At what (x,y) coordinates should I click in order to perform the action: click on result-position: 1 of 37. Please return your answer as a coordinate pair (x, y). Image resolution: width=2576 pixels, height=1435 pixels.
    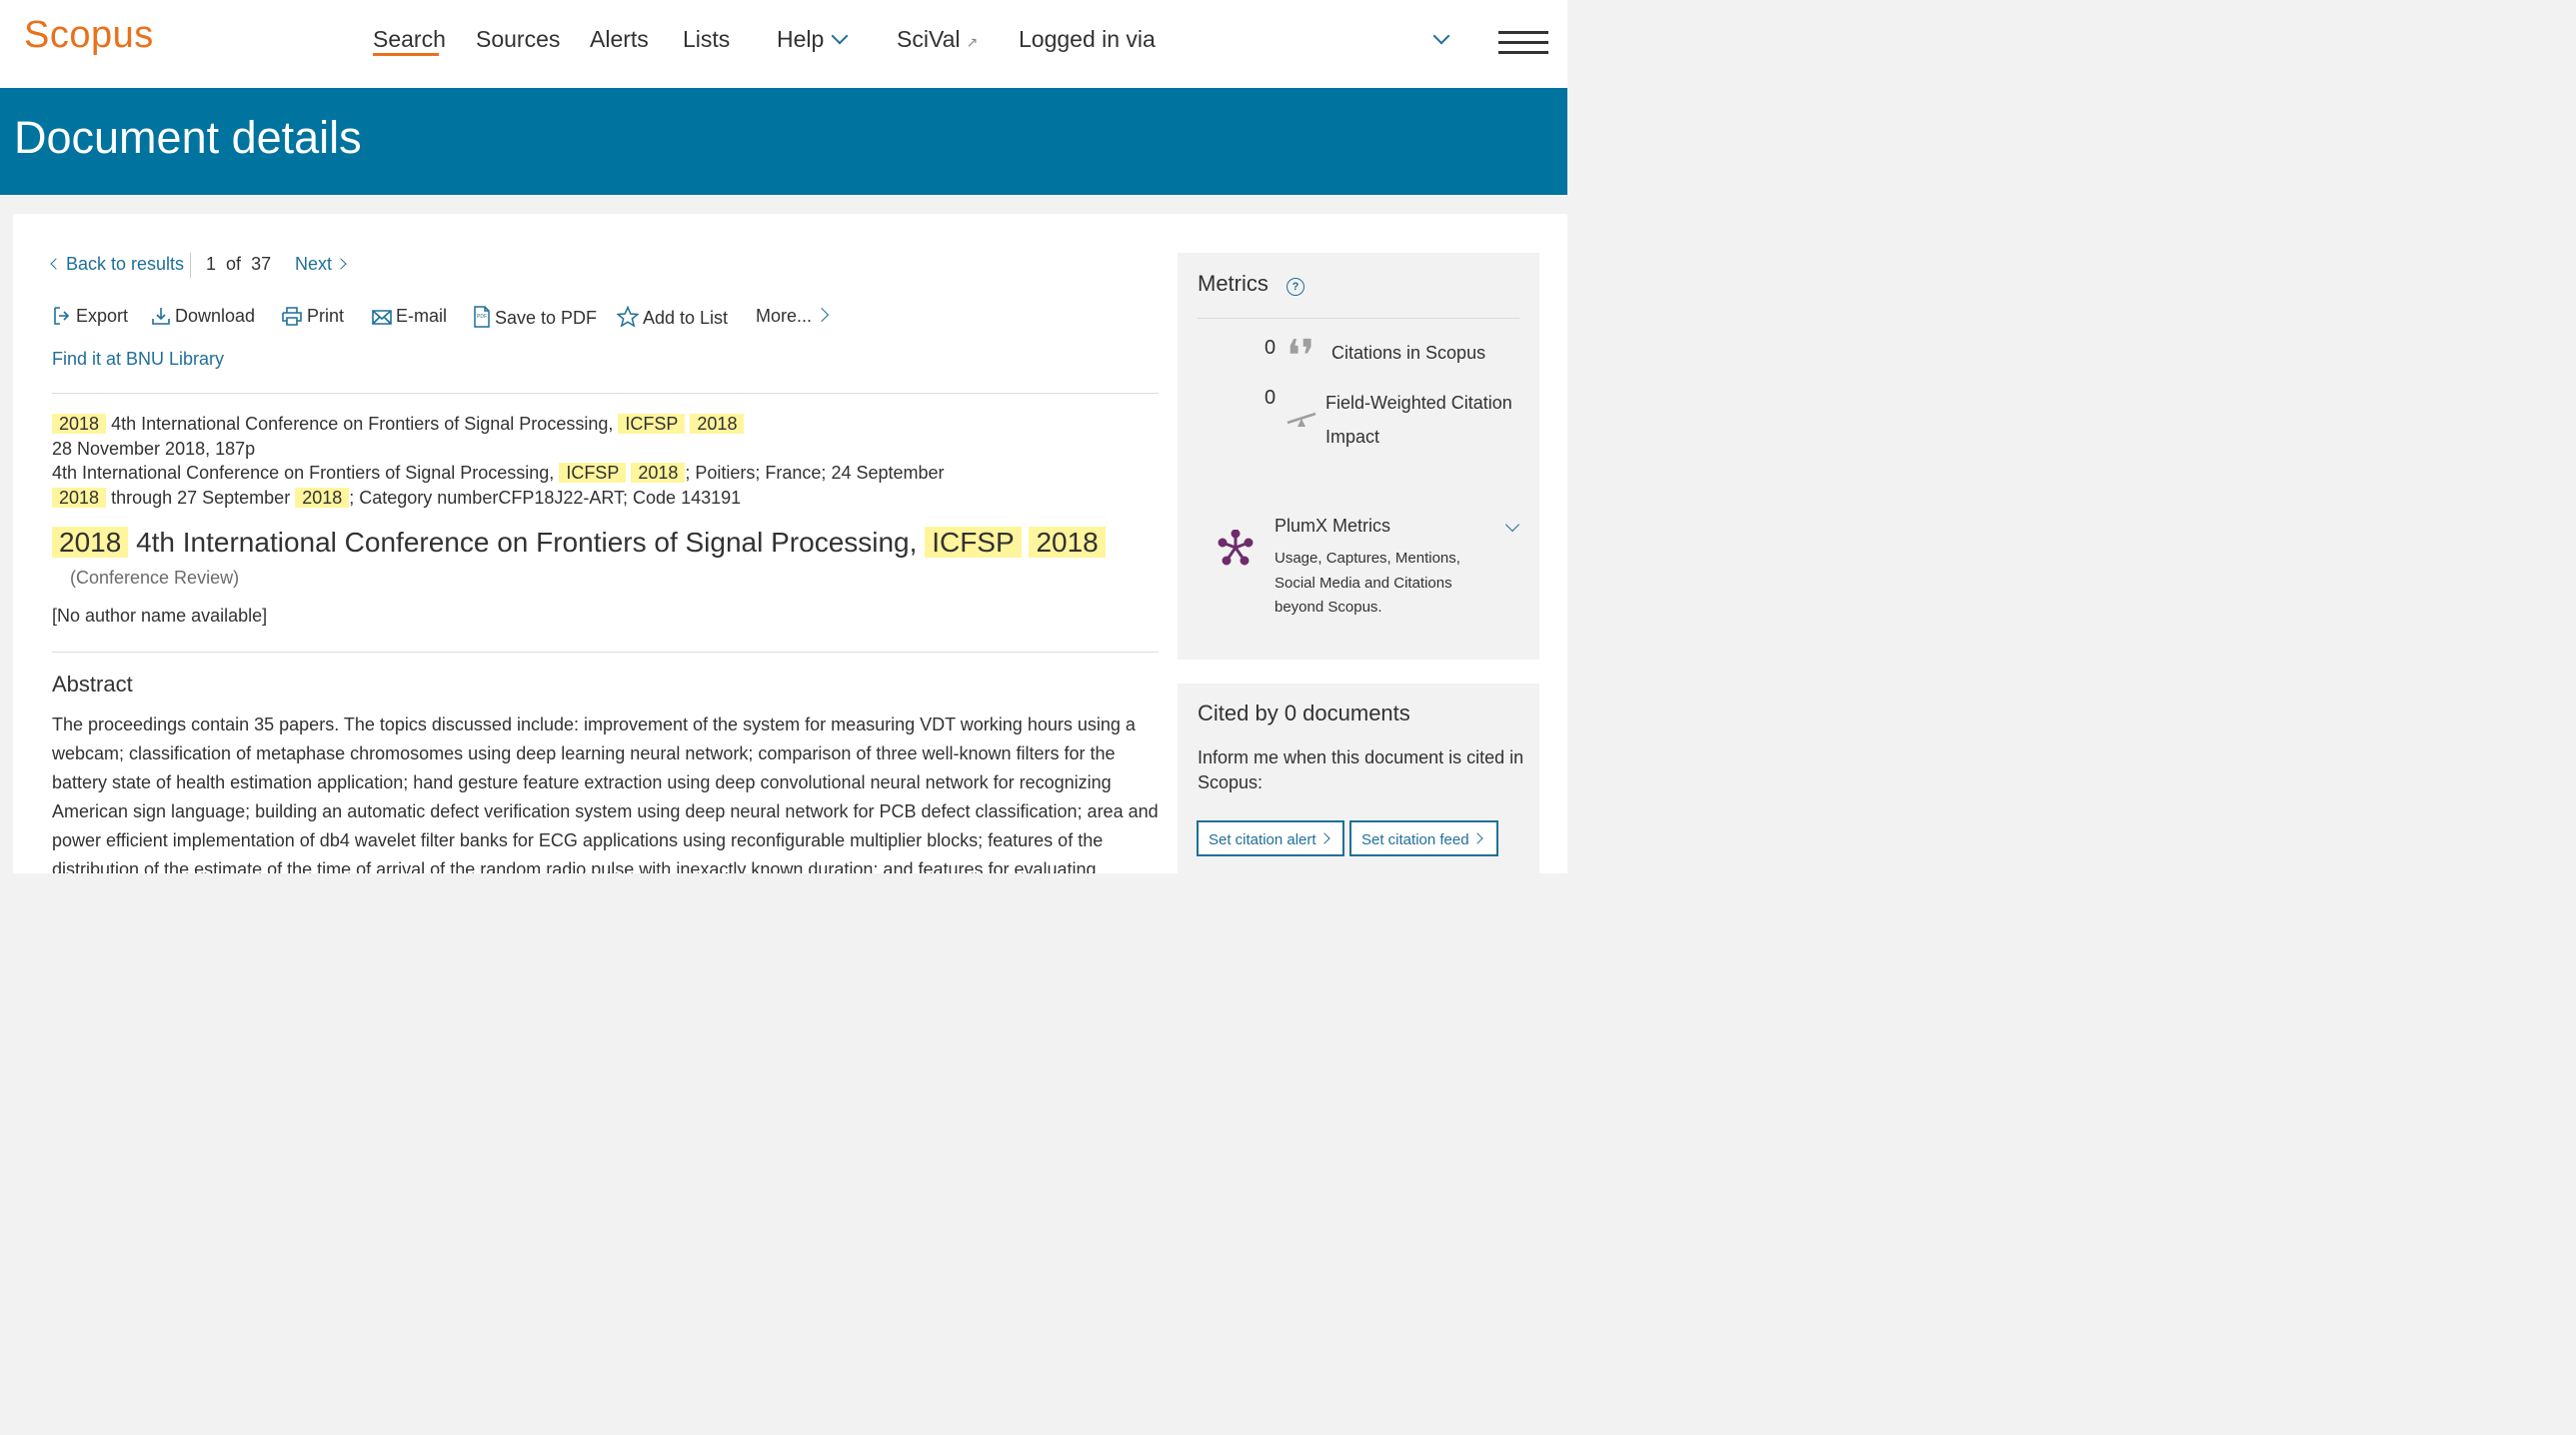
    Looking at the image, I should click on (238, 264).